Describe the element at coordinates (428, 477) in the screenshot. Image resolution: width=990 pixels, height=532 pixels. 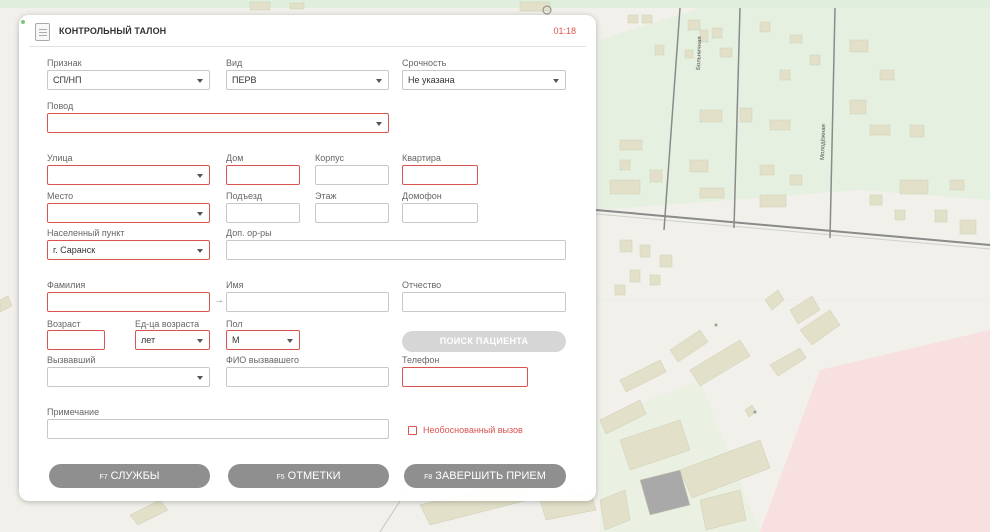
I see `finish-key: F8` at that location.